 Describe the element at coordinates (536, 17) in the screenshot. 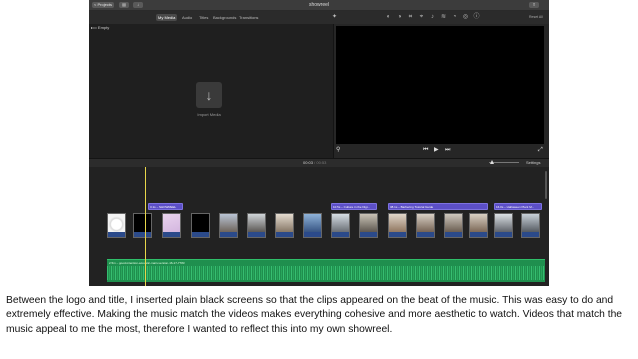

I see `reset-all-button: Reset All` at that location.